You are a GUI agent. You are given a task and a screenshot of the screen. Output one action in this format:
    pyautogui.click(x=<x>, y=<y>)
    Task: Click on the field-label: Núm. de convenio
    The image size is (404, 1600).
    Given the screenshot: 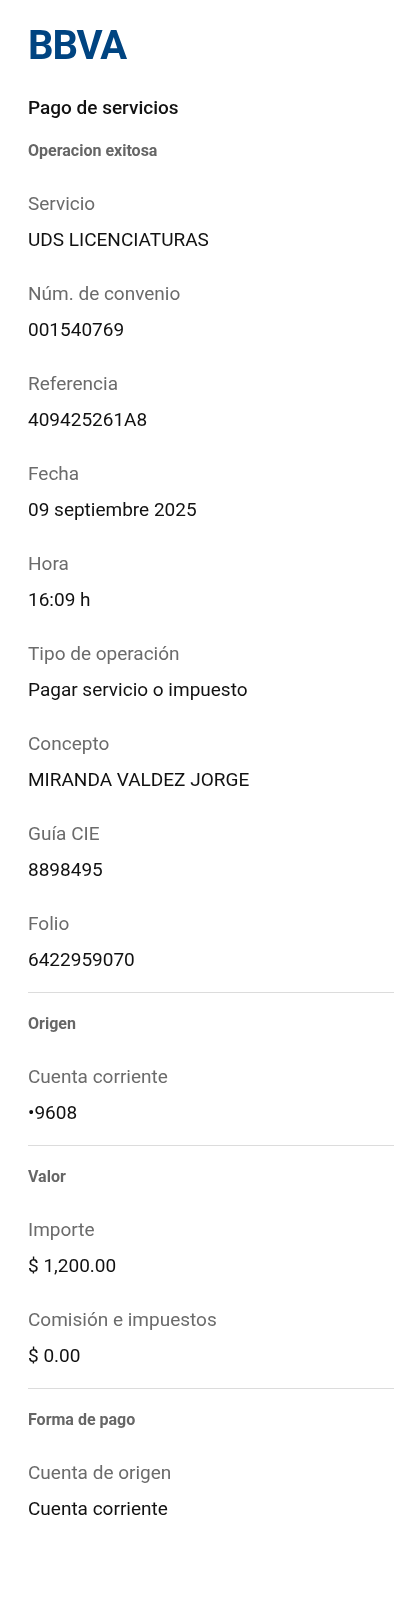 What is the action you would take?
    pyautogui.click(x=105, y=294)
    